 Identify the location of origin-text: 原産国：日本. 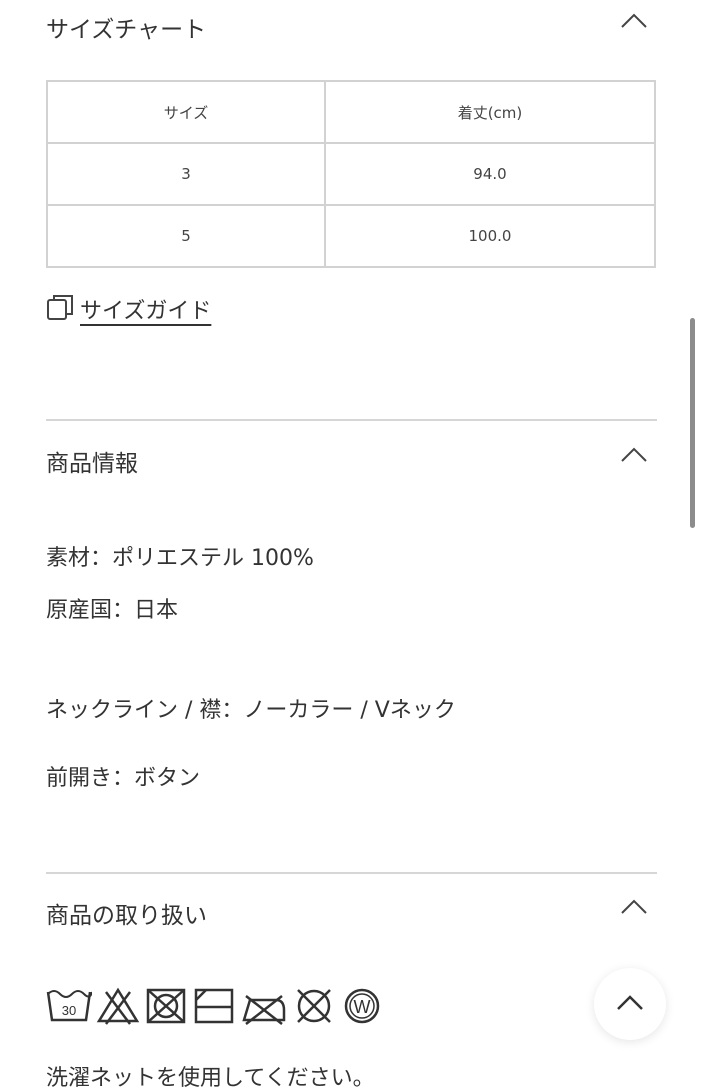
(112, 610).